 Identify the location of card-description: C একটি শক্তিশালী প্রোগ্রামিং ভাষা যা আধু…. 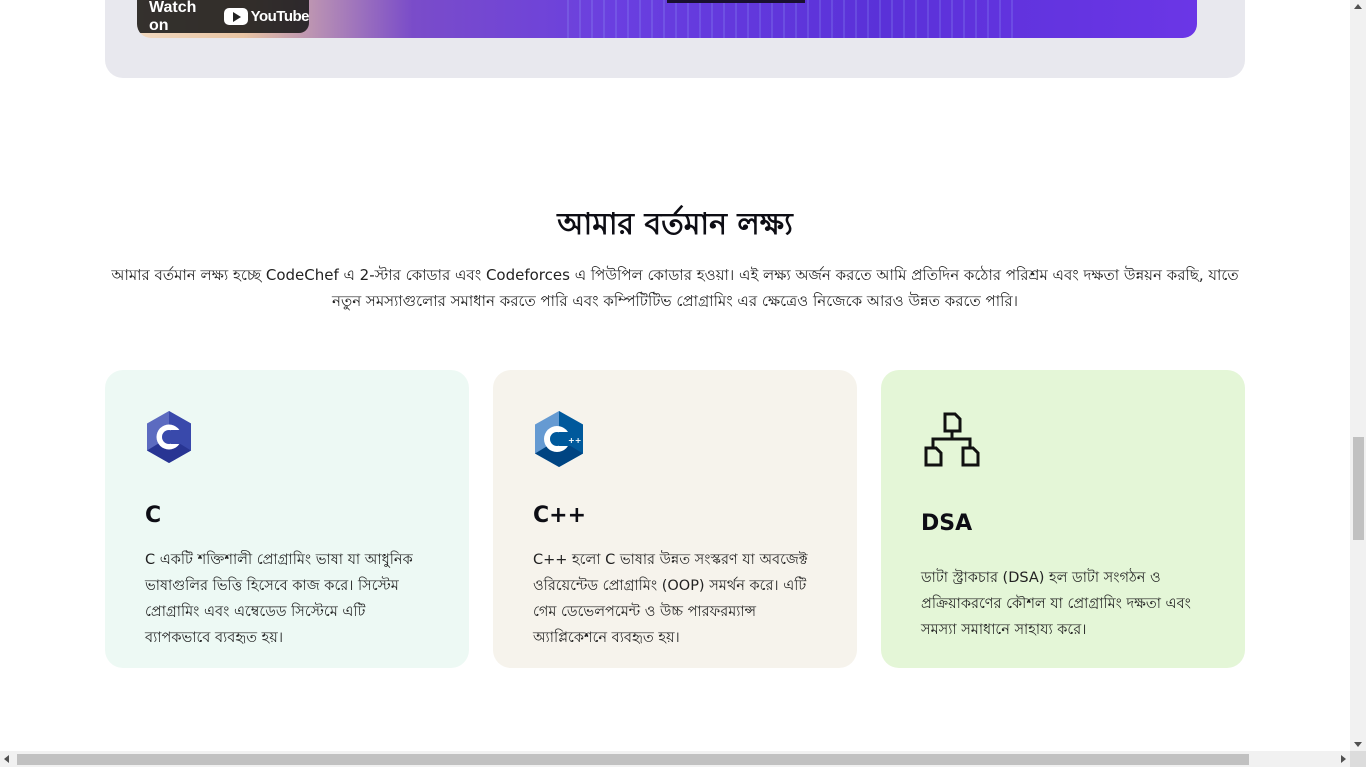
(279, 599).